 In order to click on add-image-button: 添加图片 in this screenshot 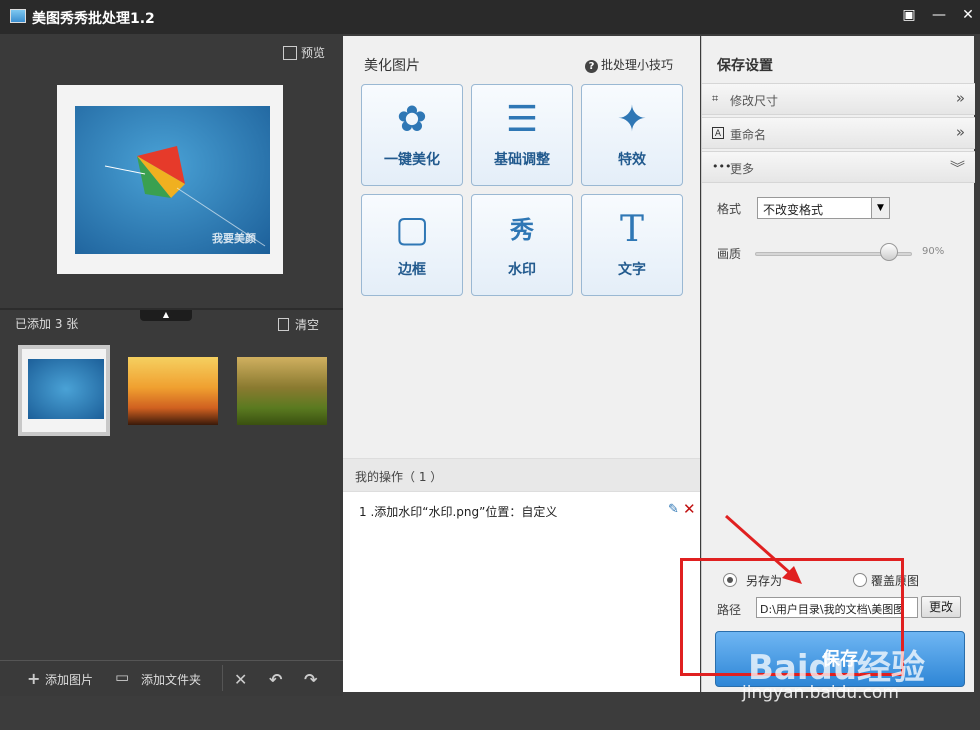, I will do `click(69, 679)`.